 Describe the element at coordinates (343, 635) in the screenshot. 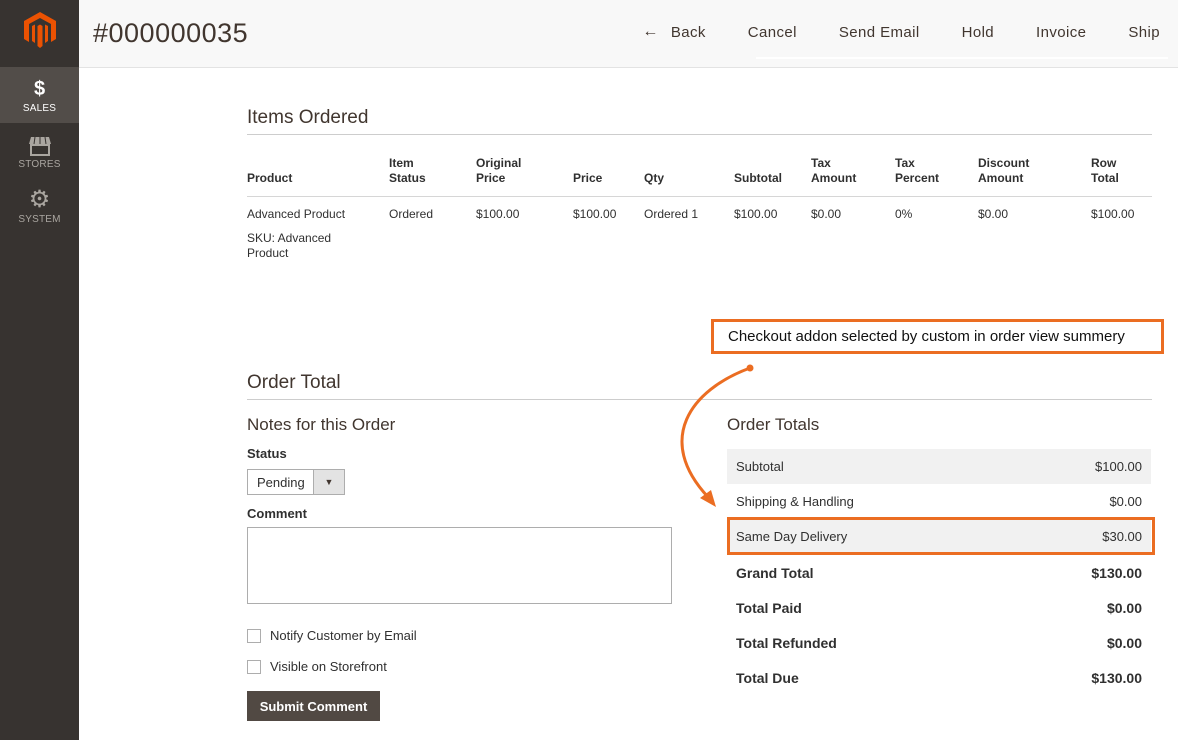

I see `notify-customer-label: Notify Customer by Email` at that location.